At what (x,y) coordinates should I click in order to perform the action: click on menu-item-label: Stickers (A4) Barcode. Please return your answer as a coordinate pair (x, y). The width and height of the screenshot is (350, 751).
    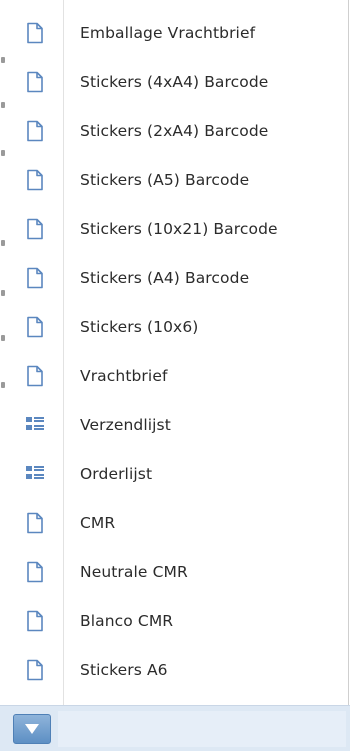
    Looking at the image, I should click on (165, 277).